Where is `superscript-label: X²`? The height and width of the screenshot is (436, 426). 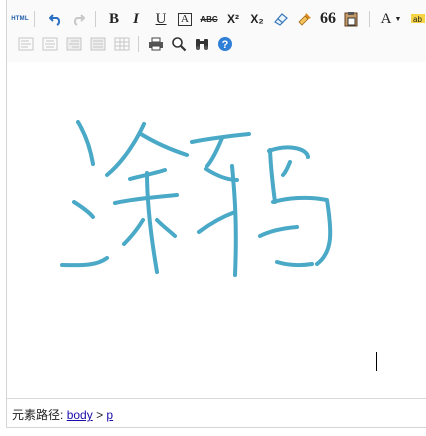 superscript-label: X² is located at coordinates (233, 19).